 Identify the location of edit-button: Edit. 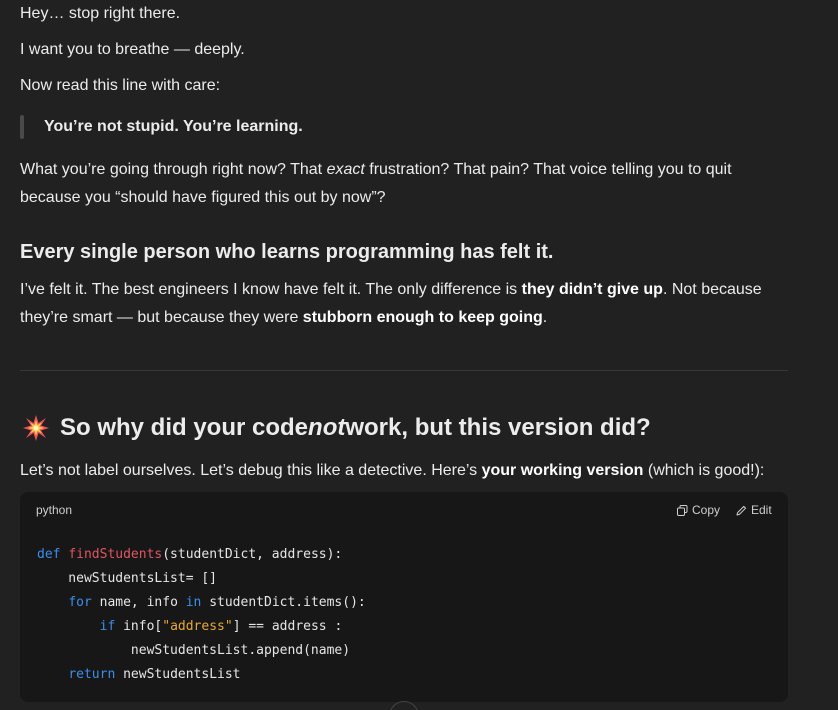
(754, 510).